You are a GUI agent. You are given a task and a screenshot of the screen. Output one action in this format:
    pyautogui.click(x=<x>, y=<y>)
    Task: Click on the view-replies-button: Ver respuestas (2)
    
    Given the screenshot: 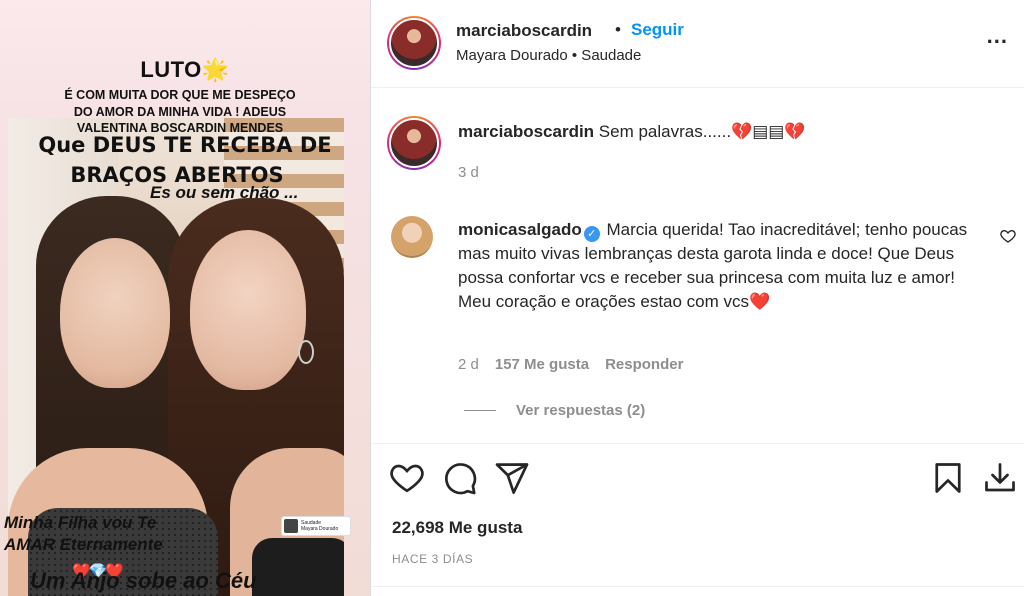 What is the action you would take?
    pyautogui.click(x=554, y=410)
    